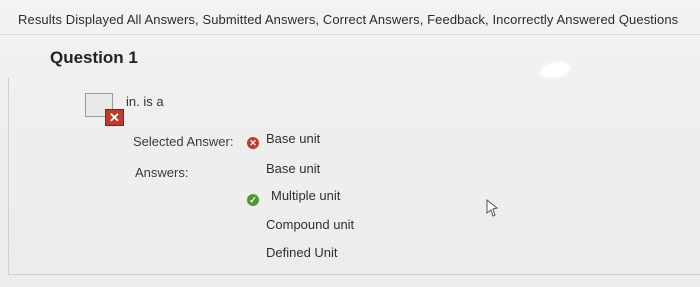 The height and width of the screenshot is (287, 700). What do you see at coordinates (293, 168) in the screenshot?
I see `answer-option: Base unit` at bounding box center [293, 168].